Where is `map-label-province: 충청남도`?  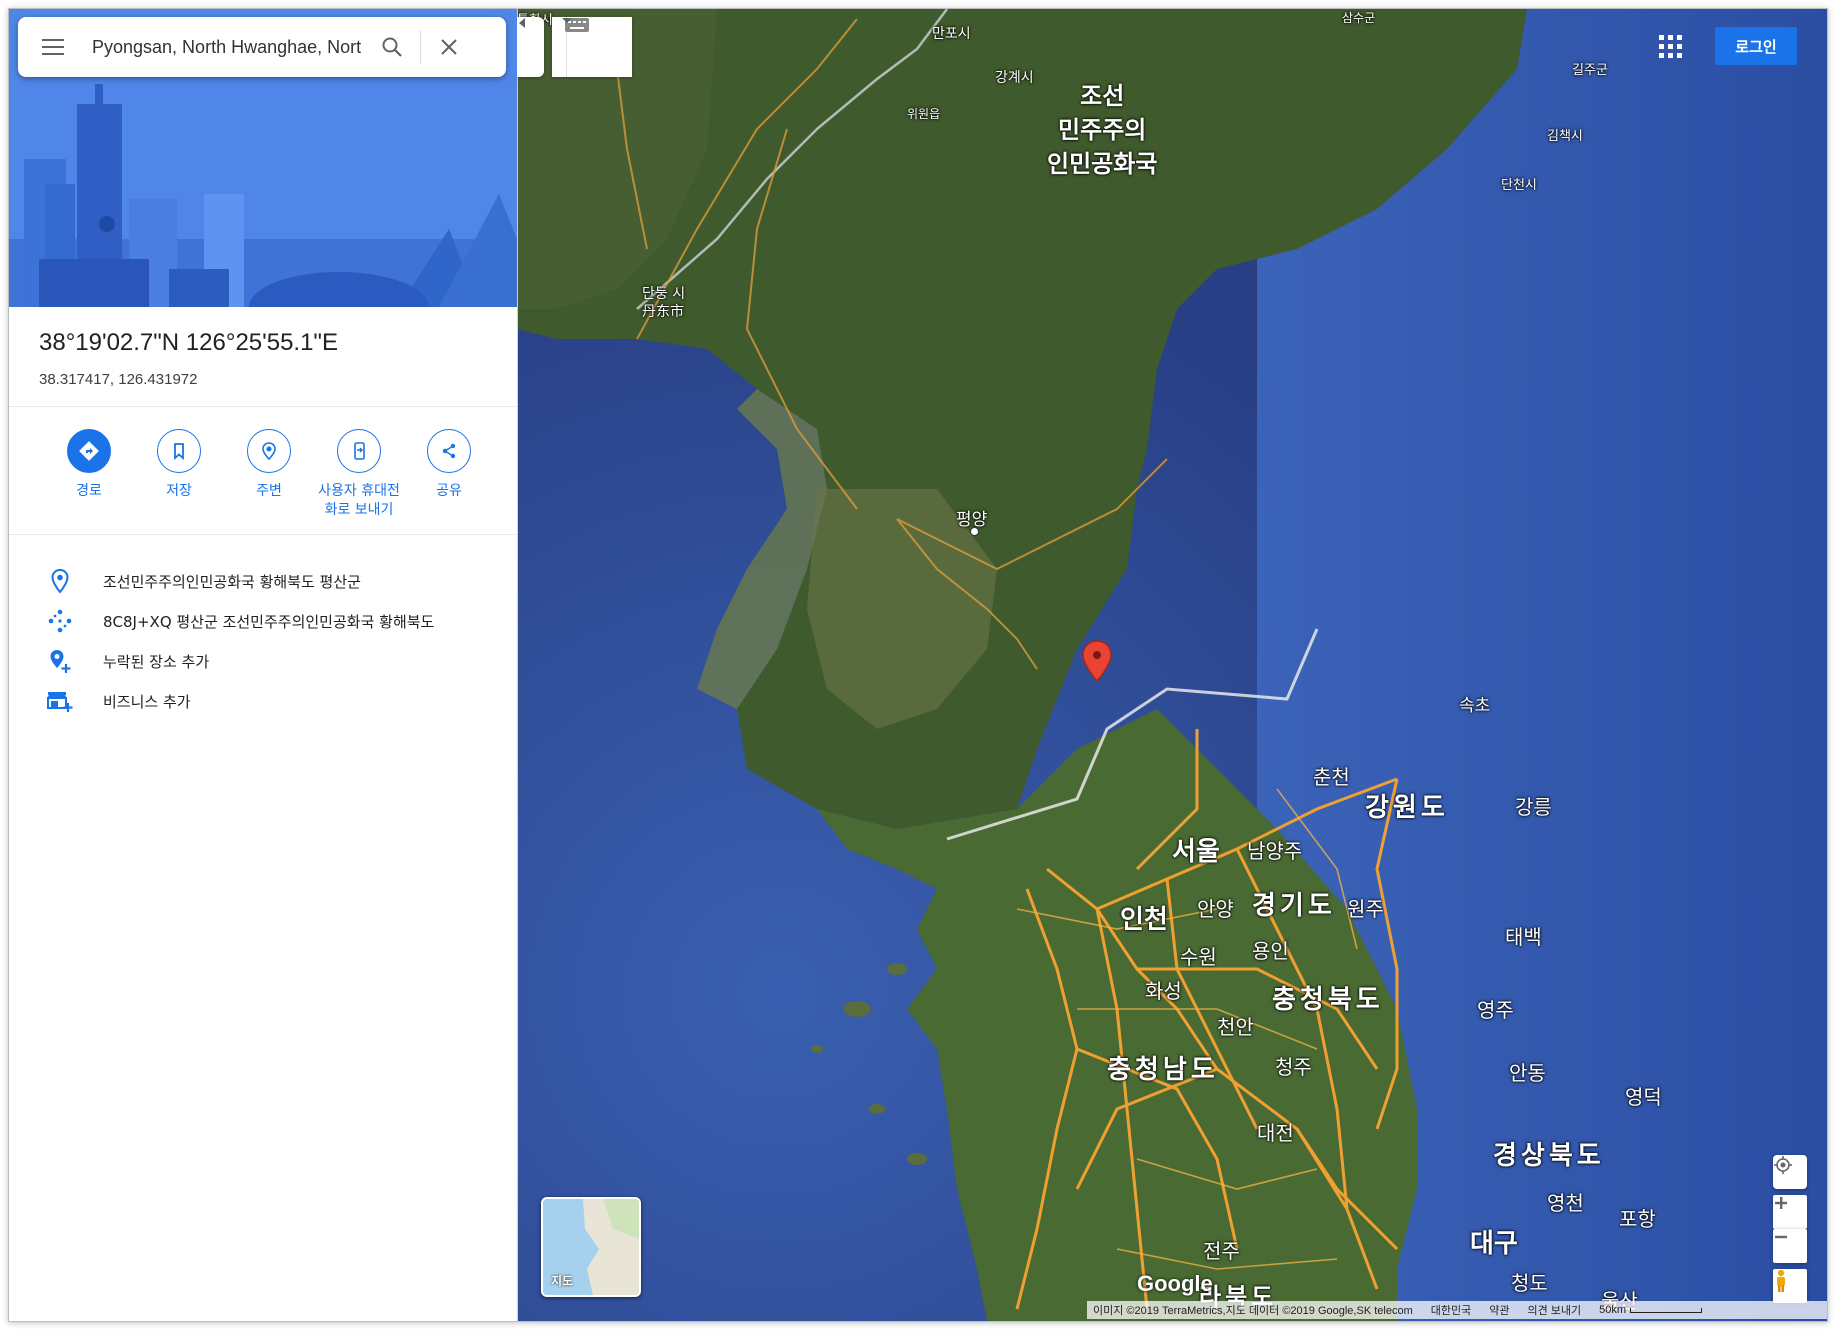 map-label-province: 충청남도 is located at coordinates (1163, 1070).